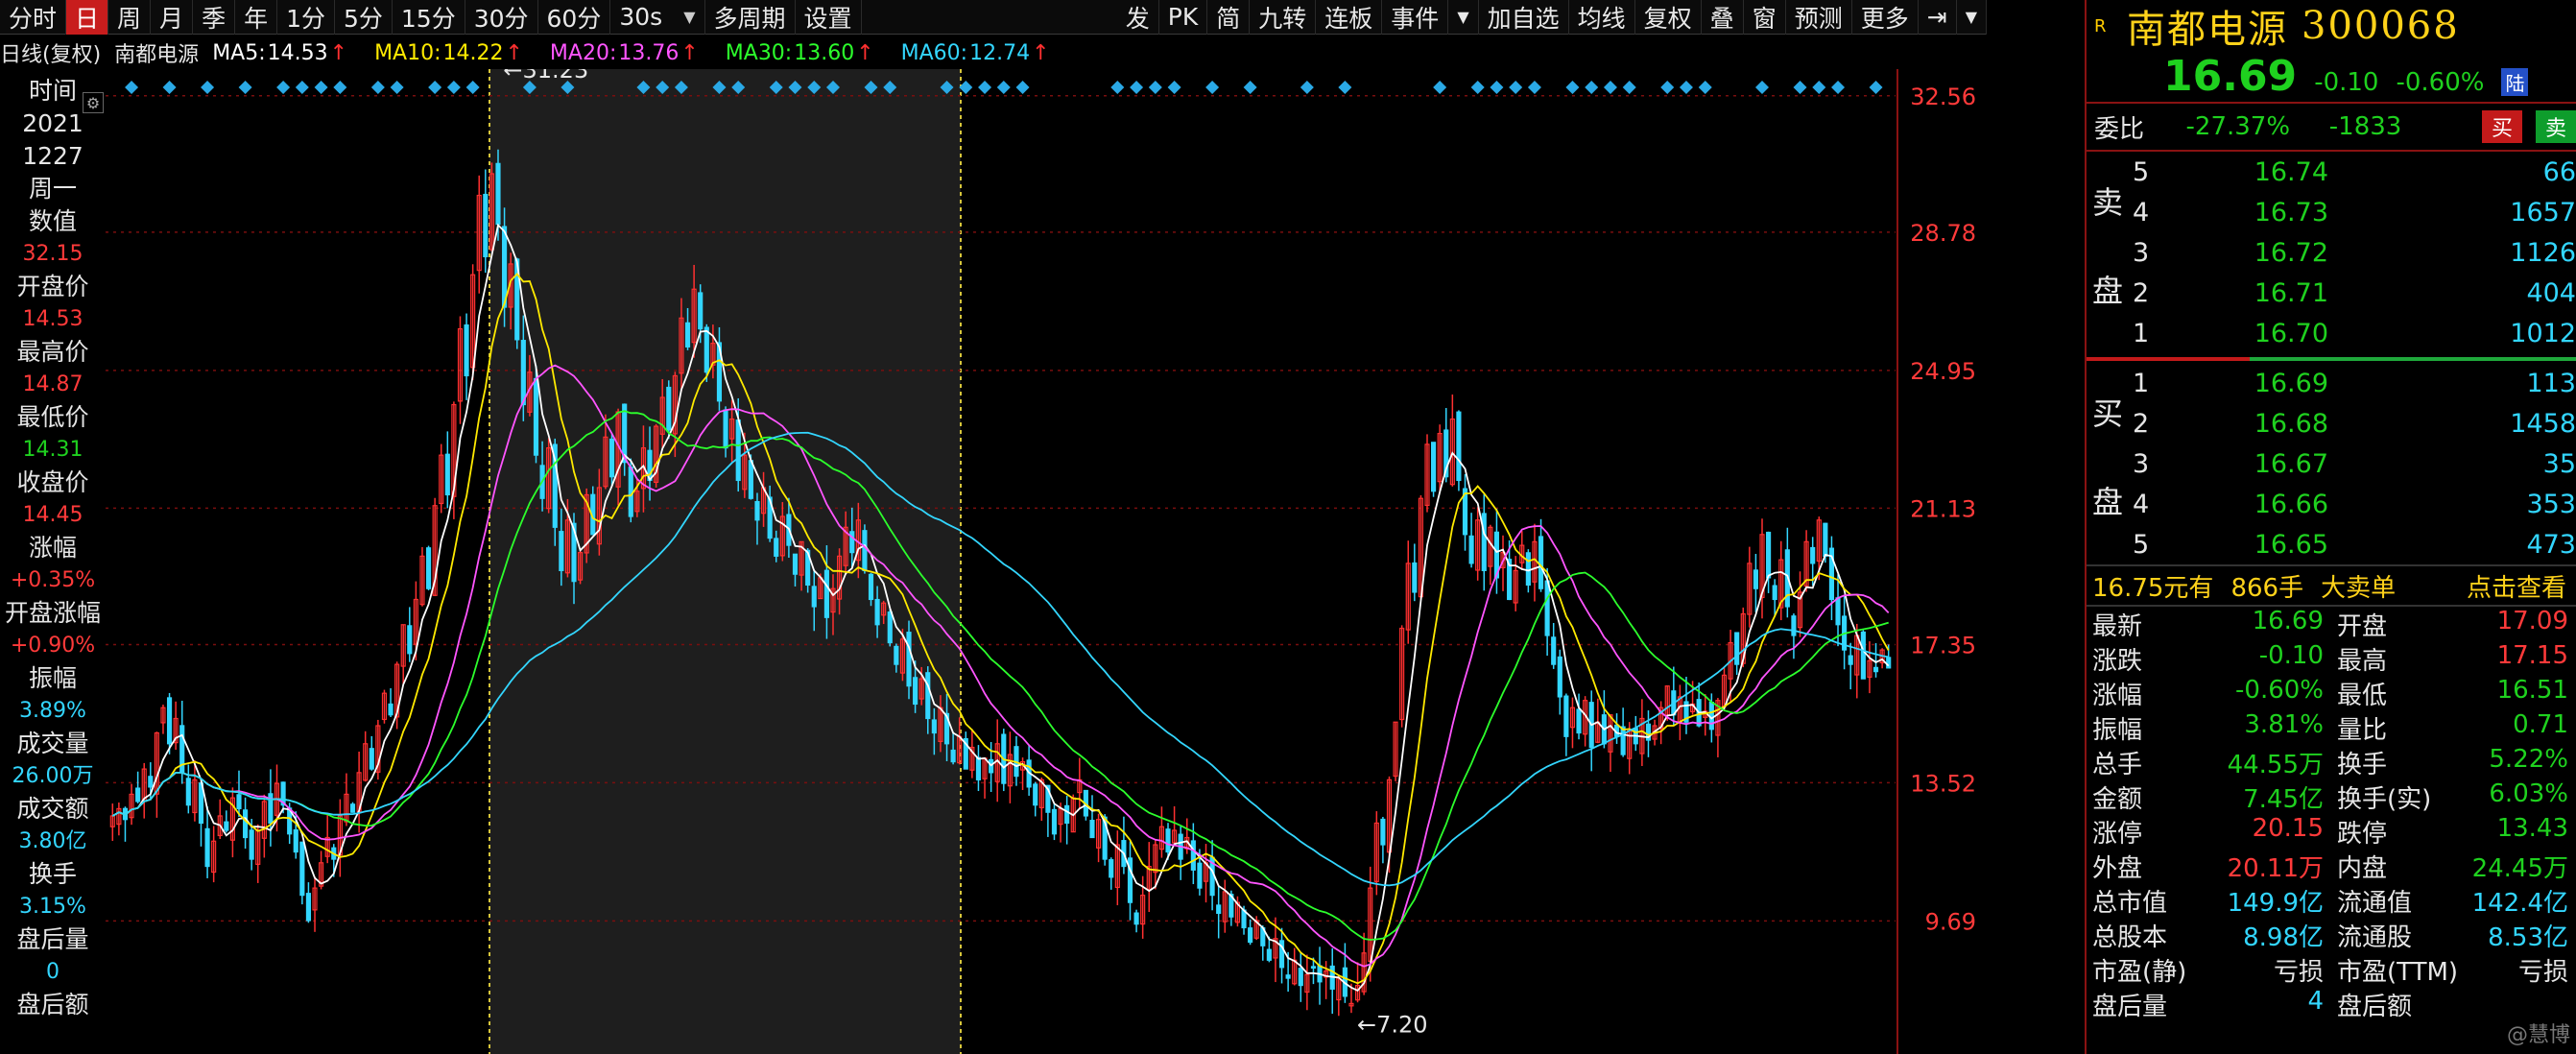 Image resolution: width=2576 pixels, height=1054 pixels. What do you see at coordinates (1602, 17) in the screenshot?
I see `toolbar-button: 均线` at bounding box center [1602, 17].